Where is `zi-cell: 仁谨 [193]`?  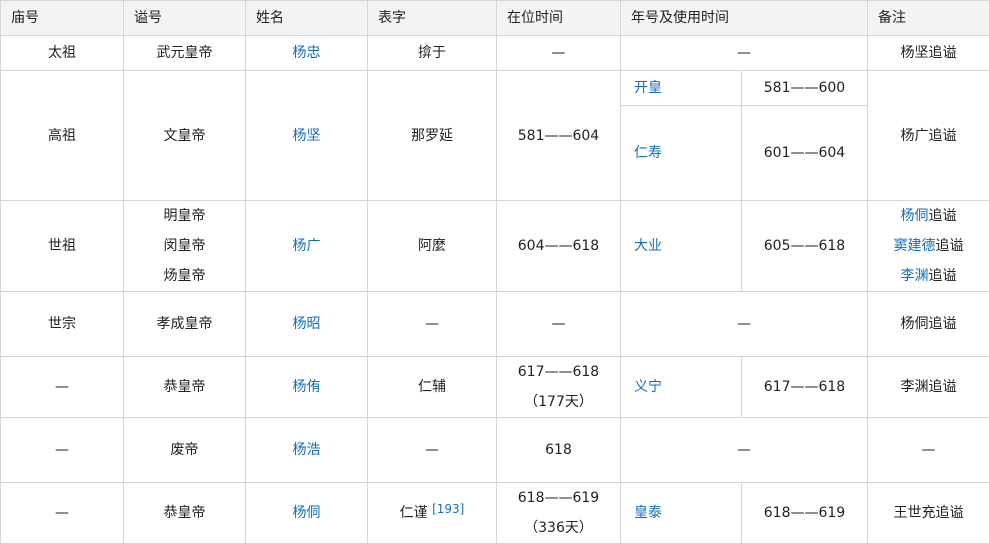
zi-cell: 仁谨 [193] is located at coordinates (432, 513).